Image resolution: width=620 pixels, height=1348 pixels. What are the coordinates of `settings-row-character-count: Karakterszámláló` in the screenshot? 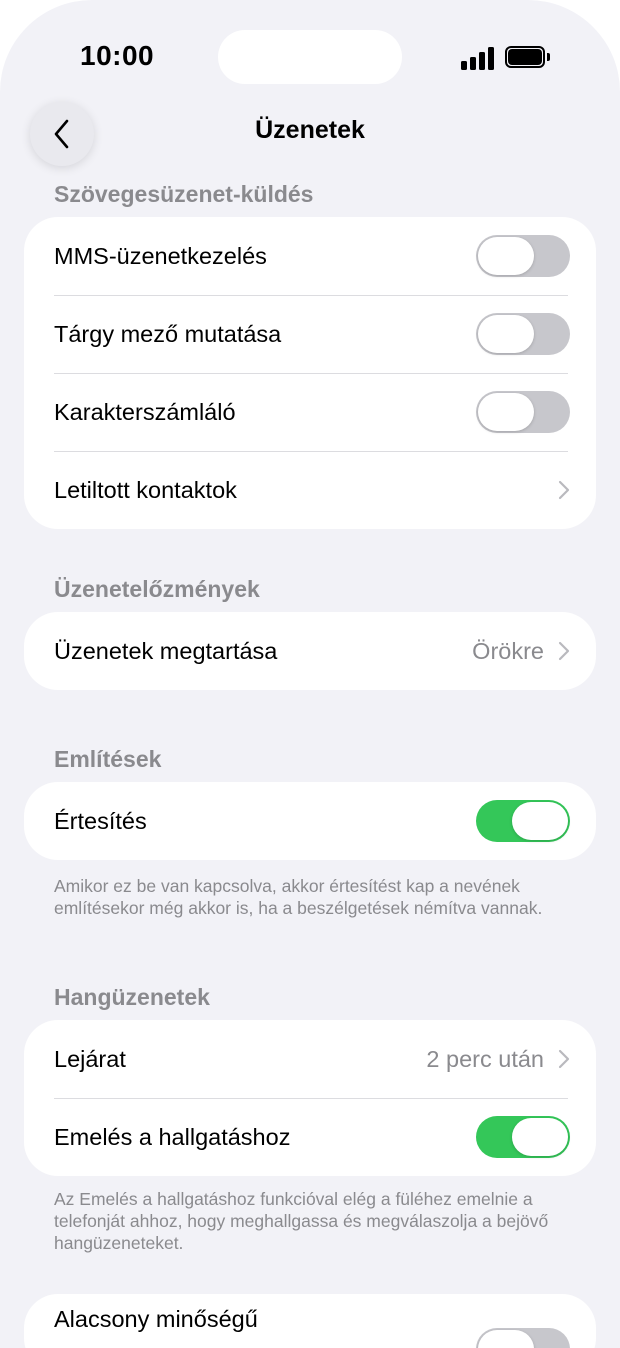 It's located at (310, 412).